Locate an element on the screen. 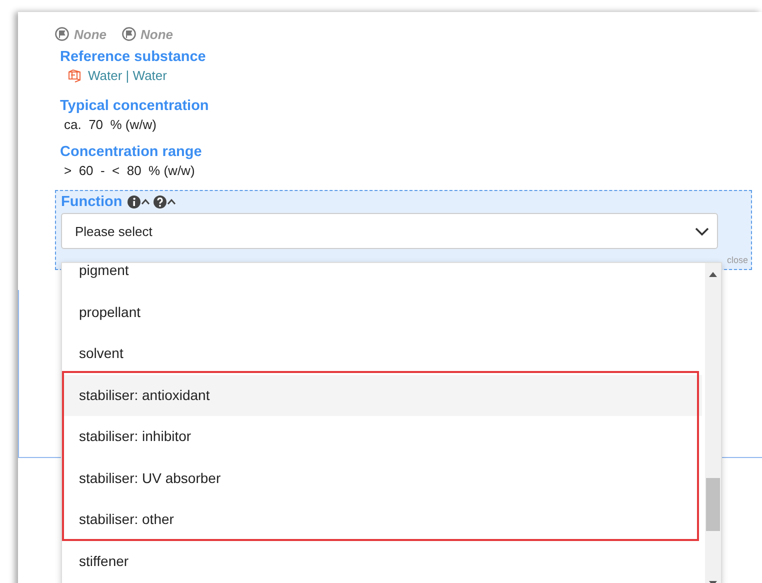 This screenshot has width=762, height=583. scroll-up-icon is located at coordinates (713, 274).